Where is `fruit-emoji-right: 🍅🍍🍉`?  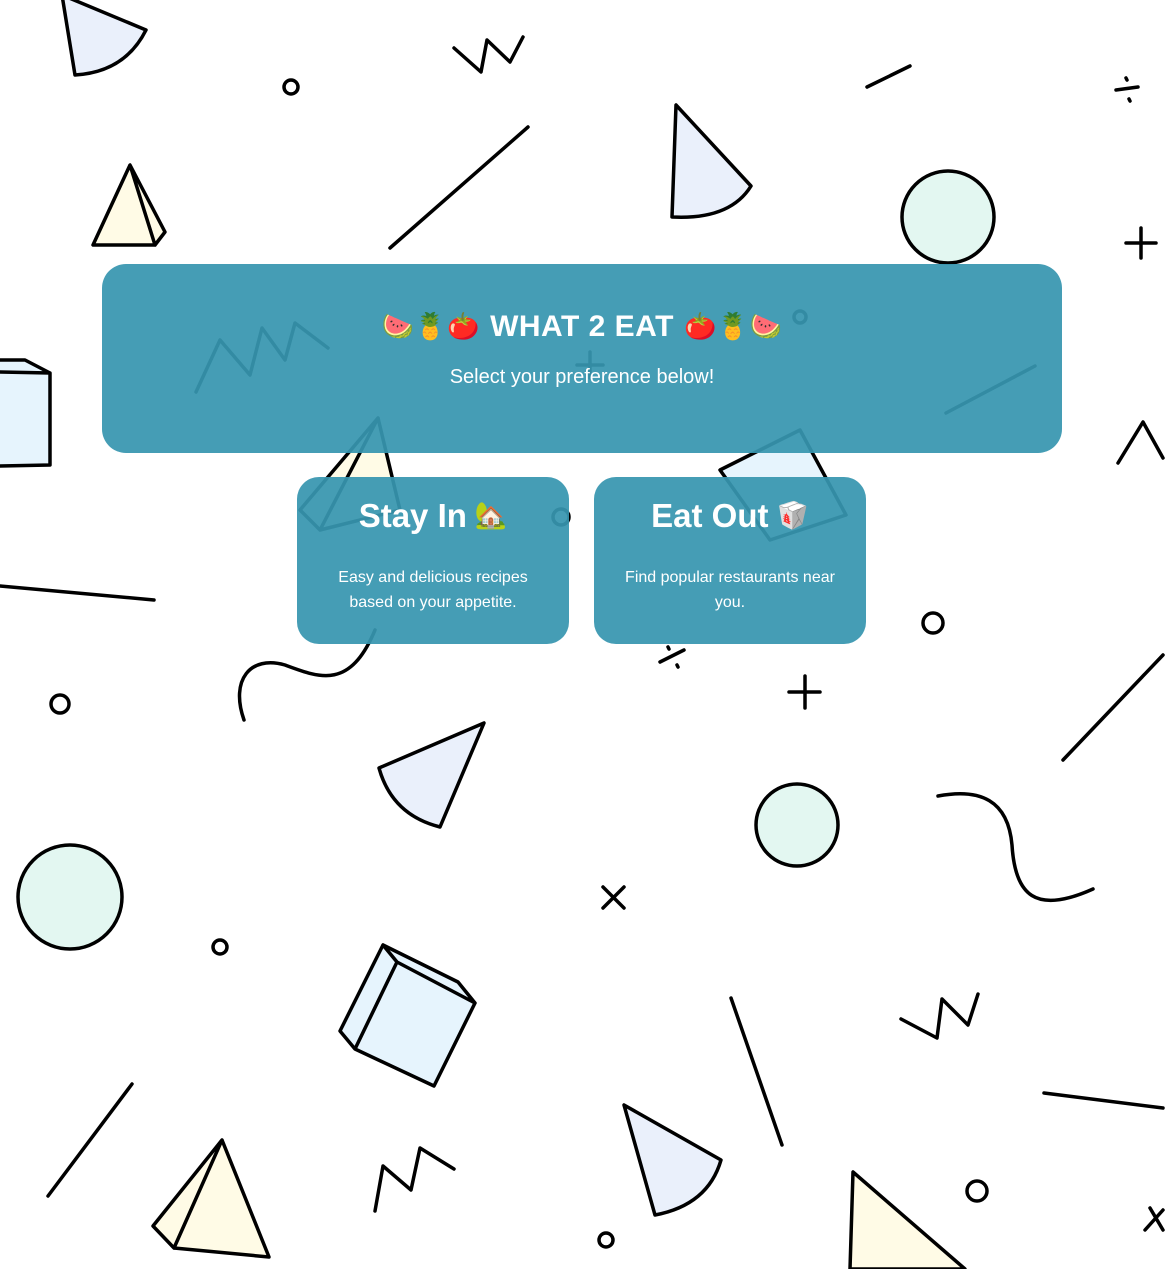 fruit-emoji-right: 🍅🍍🍉 is located at coordinates (733, 327).